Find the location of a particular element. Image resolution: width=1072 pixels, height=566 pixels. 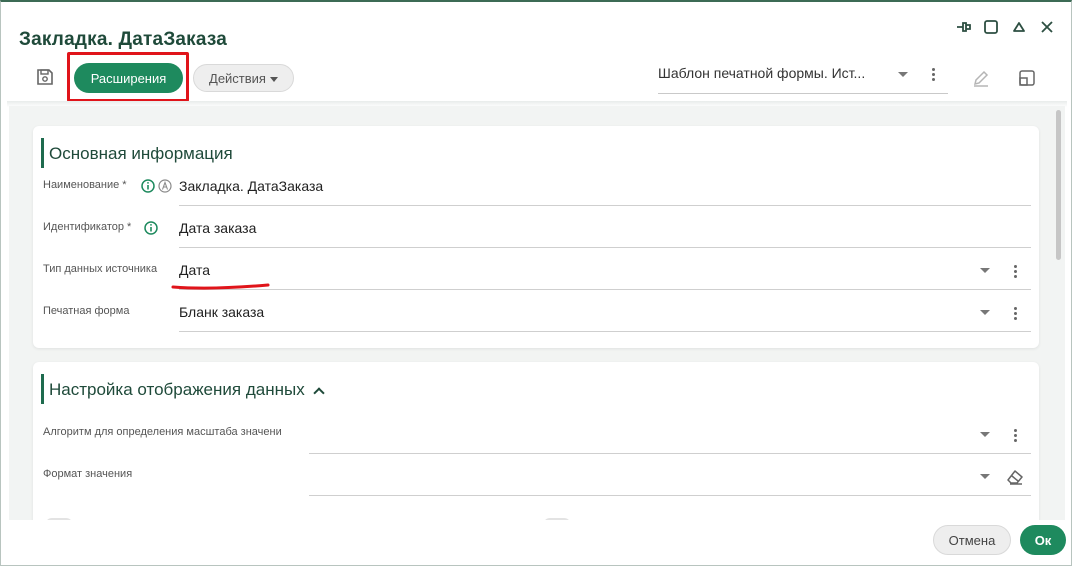

vertical-scrollbar is located at coordinates (1059, 311).